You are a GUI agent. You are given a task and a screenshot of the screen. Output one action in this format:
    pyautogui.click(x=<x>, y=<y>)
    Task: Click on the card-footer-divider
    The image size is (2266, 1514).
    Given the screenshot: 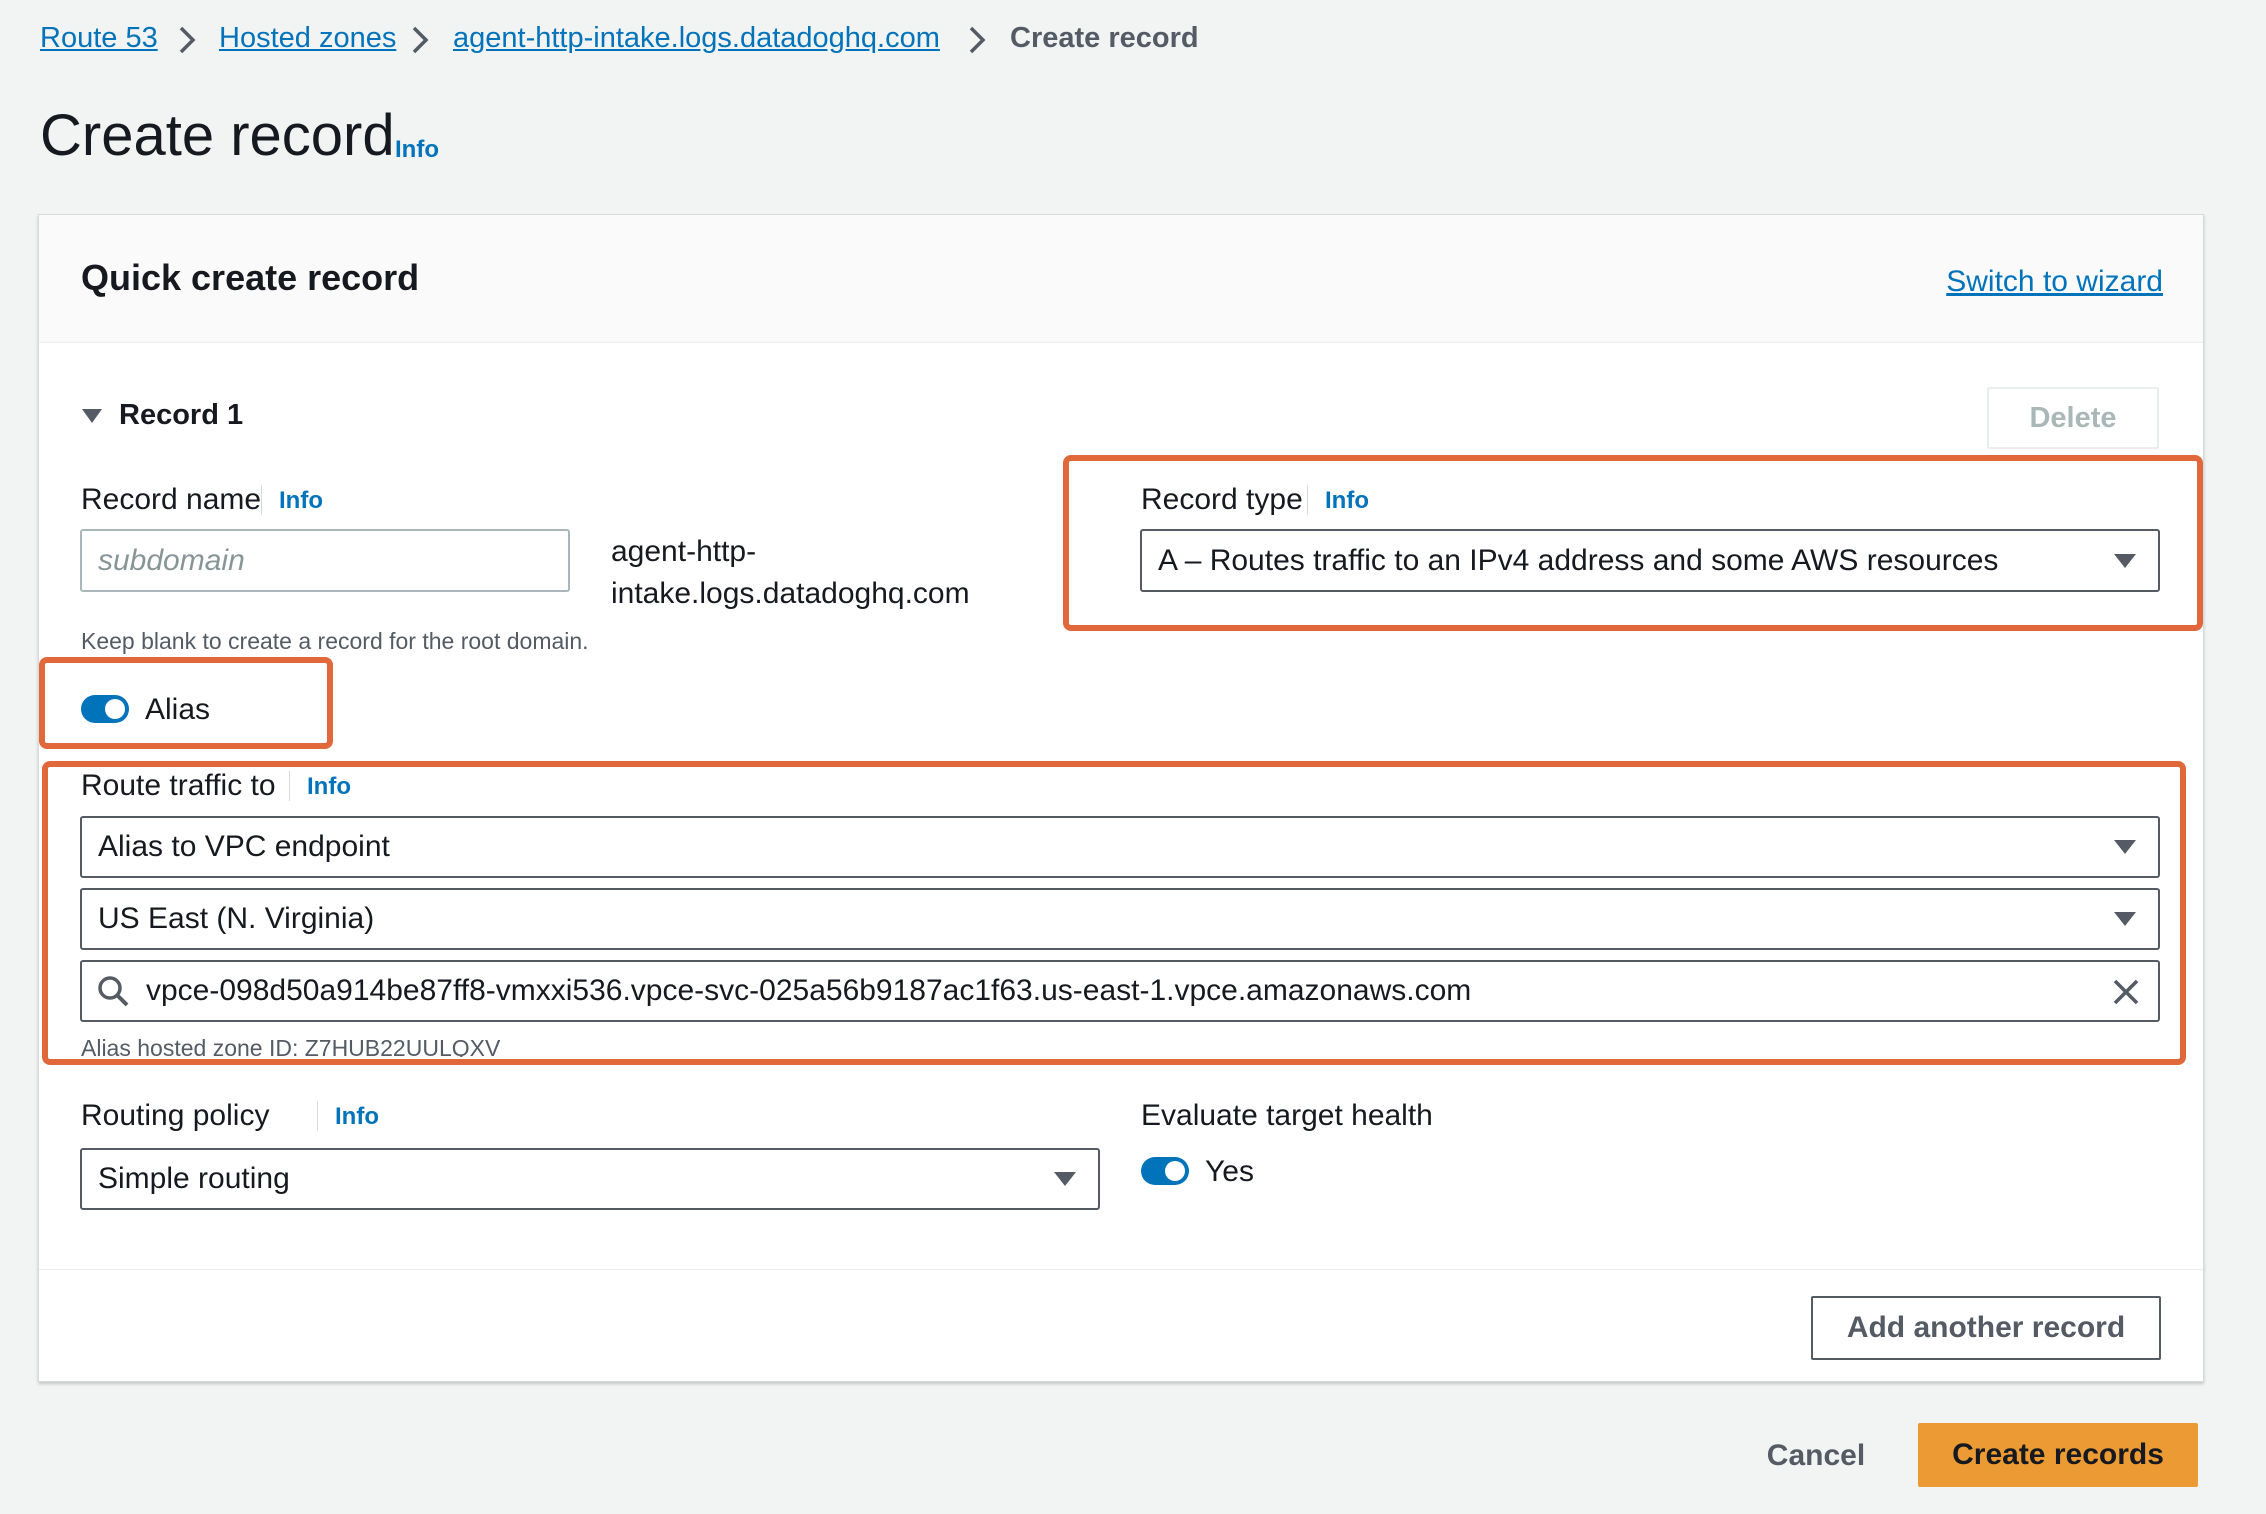 What is the action you would take?
    pyautogui.click(x=1121, y=1269)
    